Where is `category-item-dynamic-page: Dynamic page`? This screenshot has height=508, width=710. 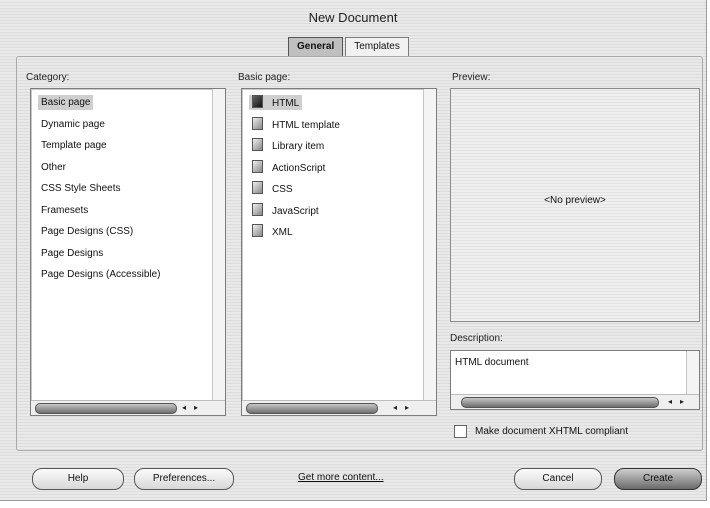 category-item-dynamic-page: Dynamic page is located at coordinates (73, 124).